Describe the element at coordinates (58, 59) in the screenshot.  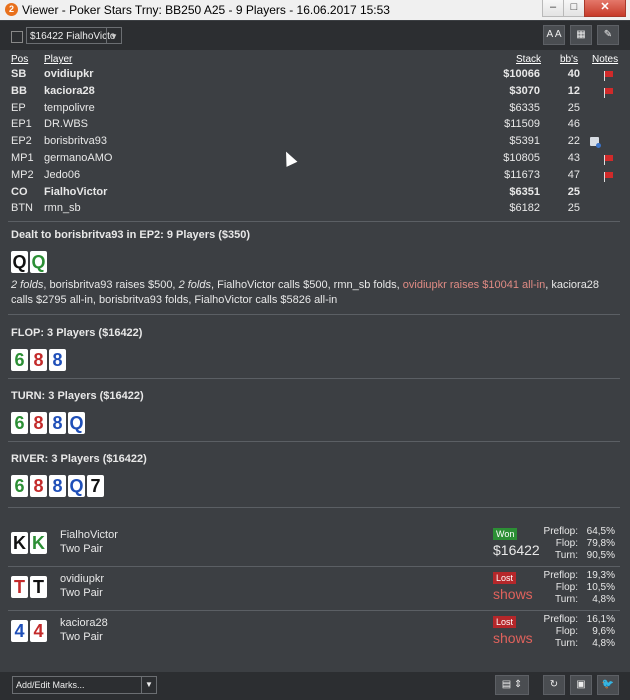
I see `header-player: Player` at that location.